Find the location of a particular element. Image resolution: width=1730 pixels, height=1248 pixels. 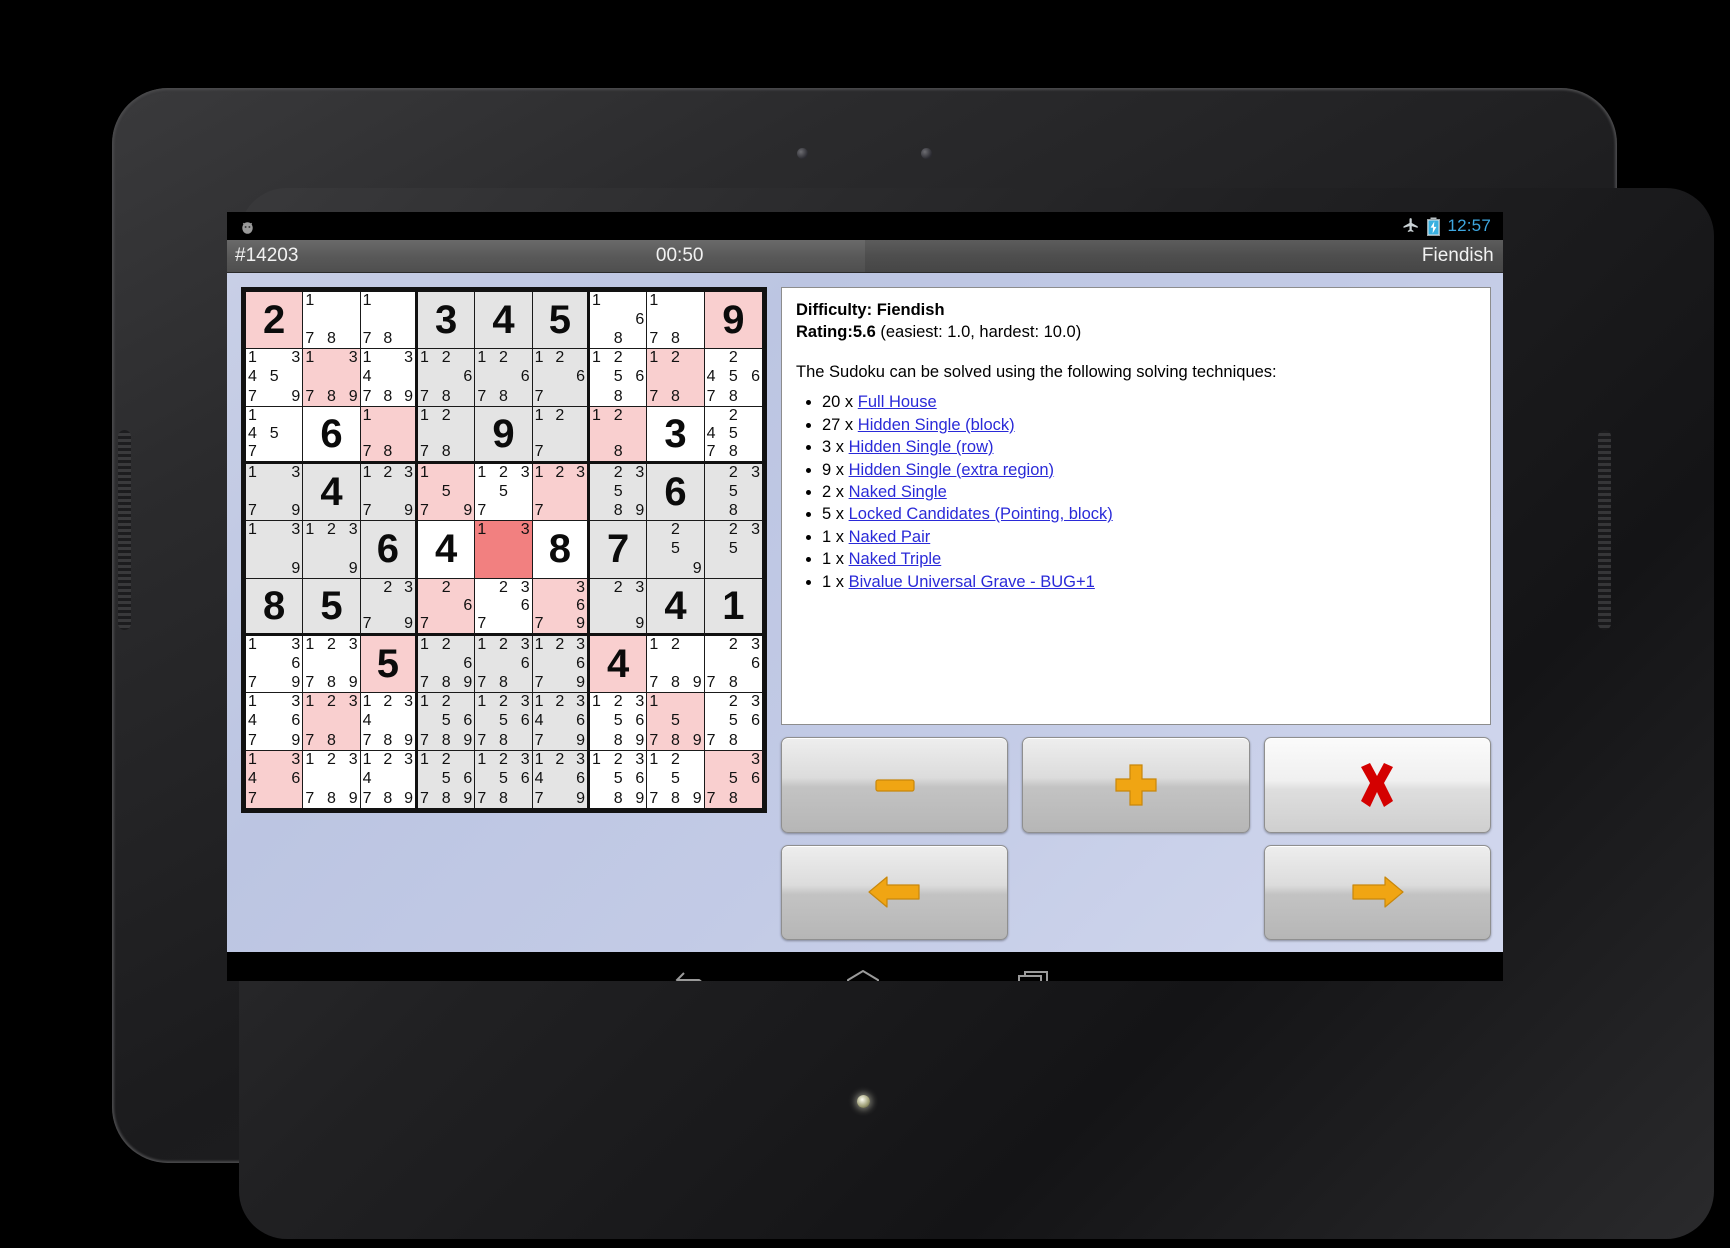

sudoku-cell-r2c8: 123456 789 is located at coordinates (676, 378).